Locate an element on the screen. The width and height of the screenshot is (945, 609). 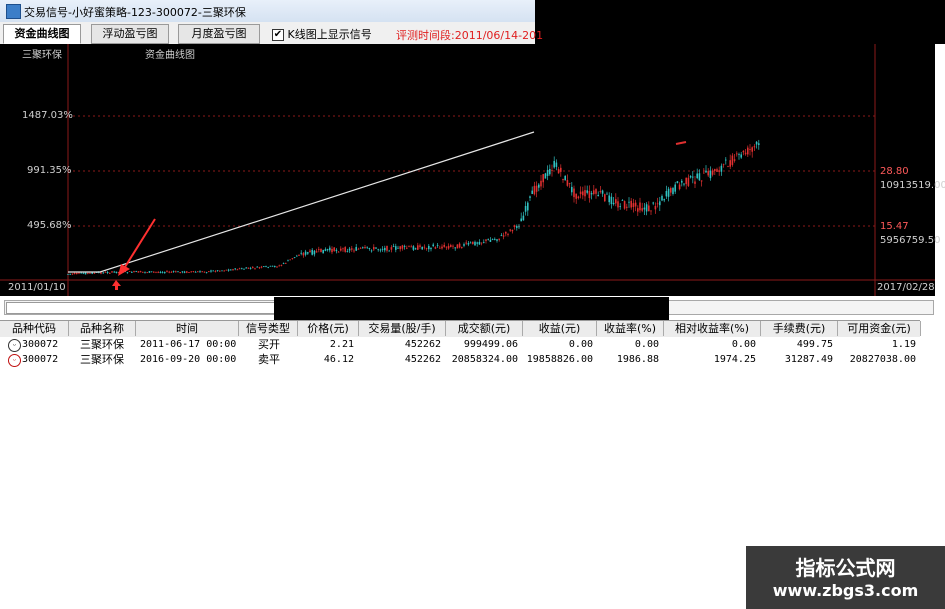
row-profit: 0.00 is located at coordinates (580, 344).